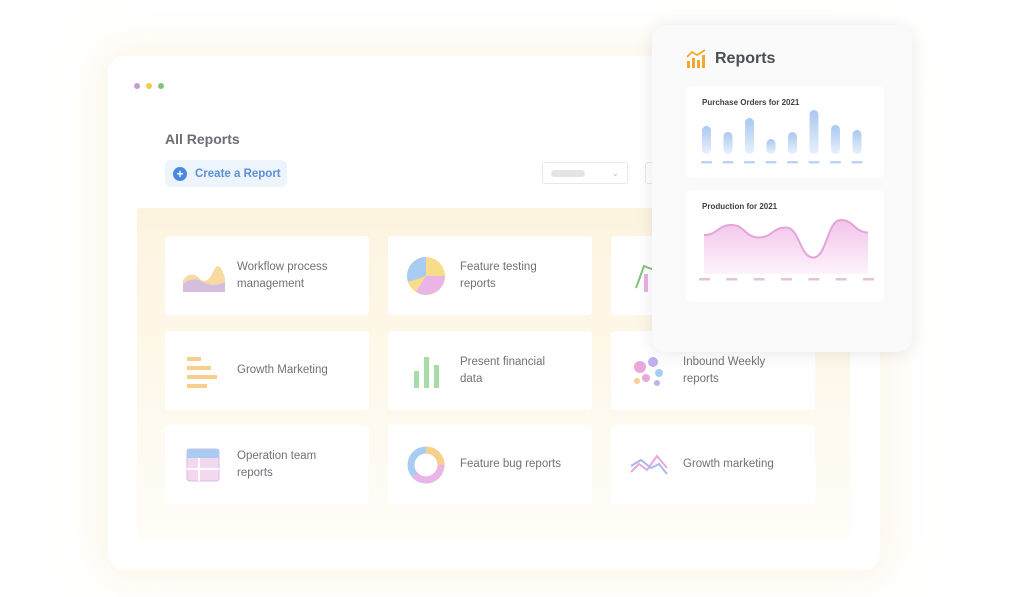 The image size is (1024, 597). I want to click on purchase-orders-chart, so click(782, 137).